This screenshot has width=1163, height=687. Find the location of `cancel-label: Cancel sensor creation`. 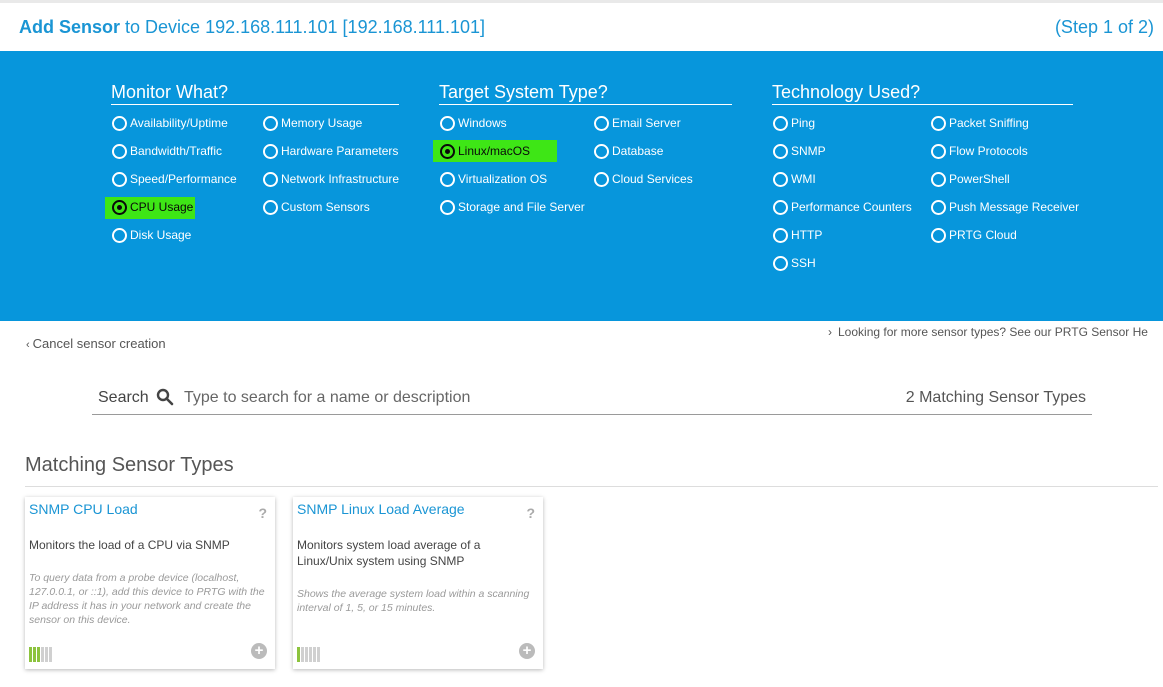

cancel-label: Cancel sensor creation is located at coordinates (99, 343).